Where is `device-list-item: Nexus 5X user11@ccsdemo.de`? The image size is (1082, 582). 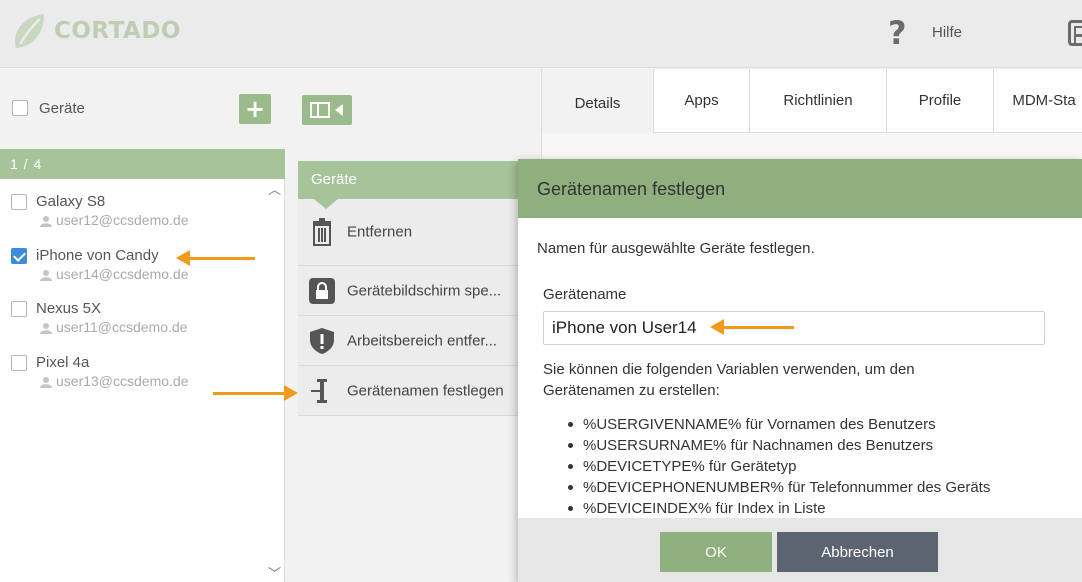 device-list-item: Nexus 5X user11@ccsdemo.de is located at coordinates (142, 326).